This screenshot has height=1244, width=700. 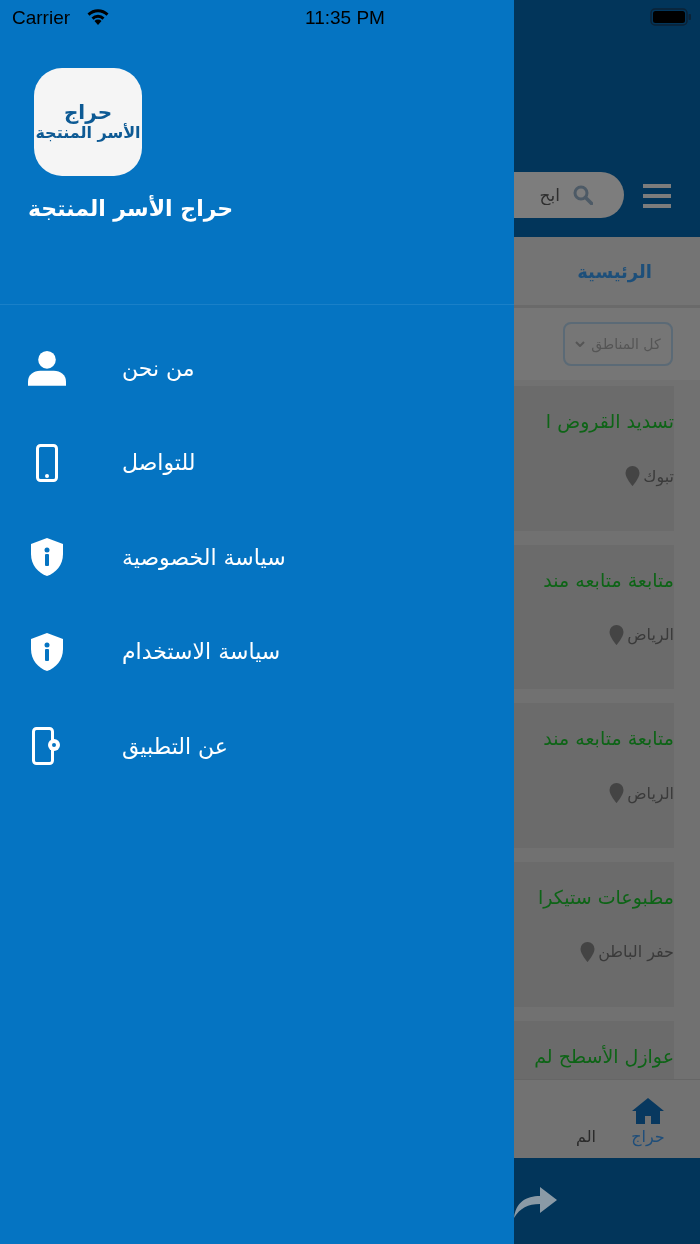 I want to click on app-logo: حراج الأسر المنتجة, so click(x=88, y=122).